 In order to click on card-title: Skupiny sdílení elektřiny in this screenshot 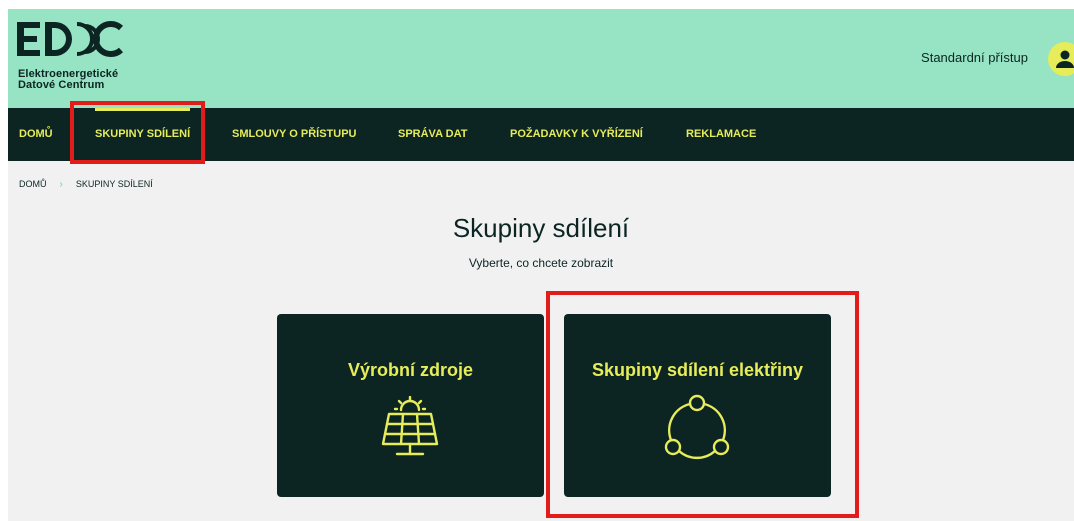, I will do `click(697, 370)`.